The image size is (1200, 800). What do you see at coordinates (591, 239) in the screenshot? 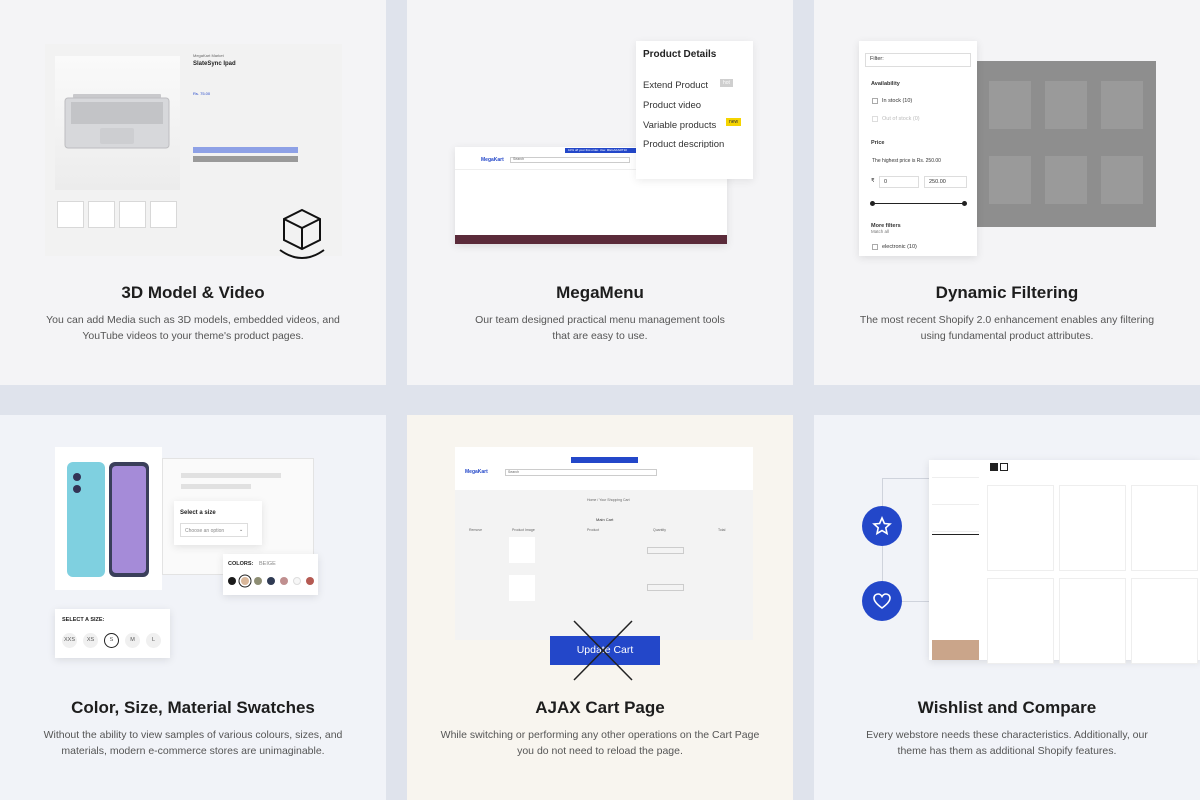
I see `hero-banner` at bounding box center [591, 239].